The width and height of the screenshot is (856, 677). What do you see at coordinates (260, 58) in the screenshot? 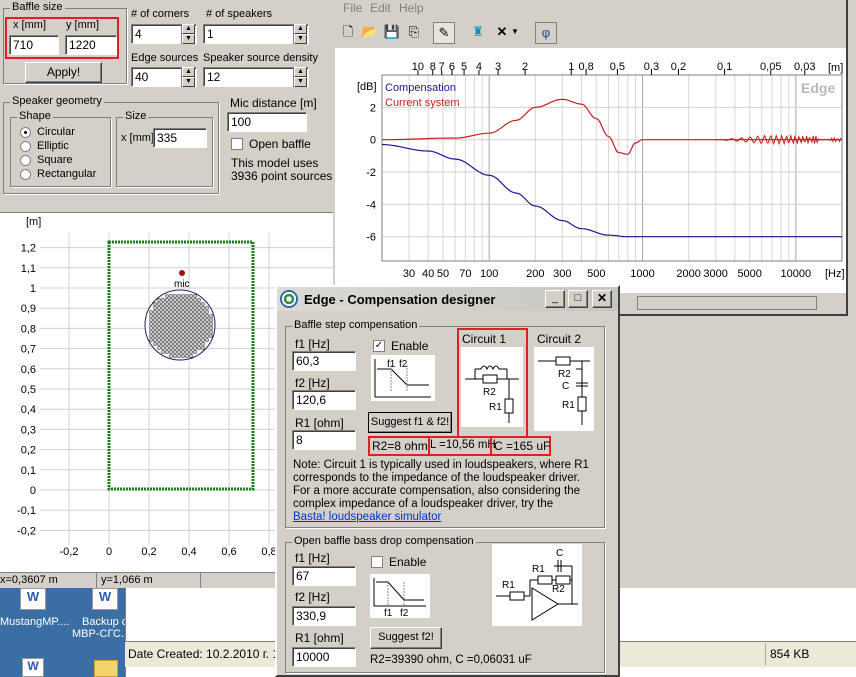
I see `density-label: Speaker source density` at bounding box center [260, 58].